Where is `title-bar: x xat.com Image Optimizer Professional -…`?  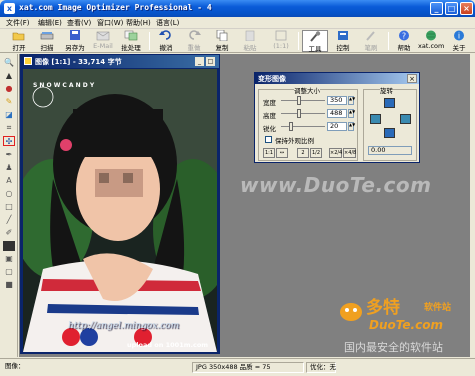 title-bar: x xat.com Image Optimizer Professional -… is located at coordinates (237, 8).